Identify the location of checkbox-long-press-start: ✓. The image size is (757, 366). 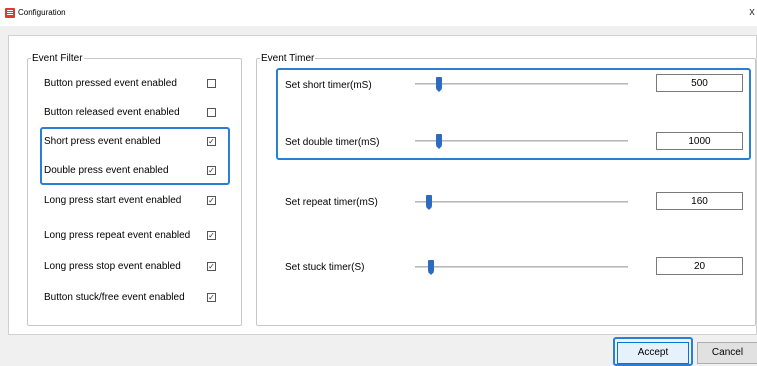
(211, 200).